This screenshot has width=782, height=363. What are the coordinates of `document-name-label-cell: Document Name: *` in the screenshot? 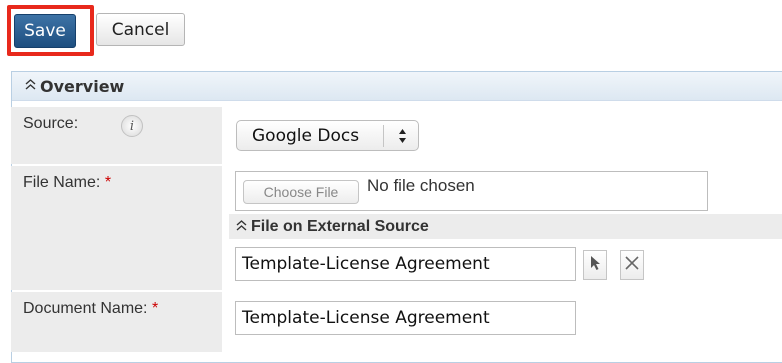 It's located at (116, 322).